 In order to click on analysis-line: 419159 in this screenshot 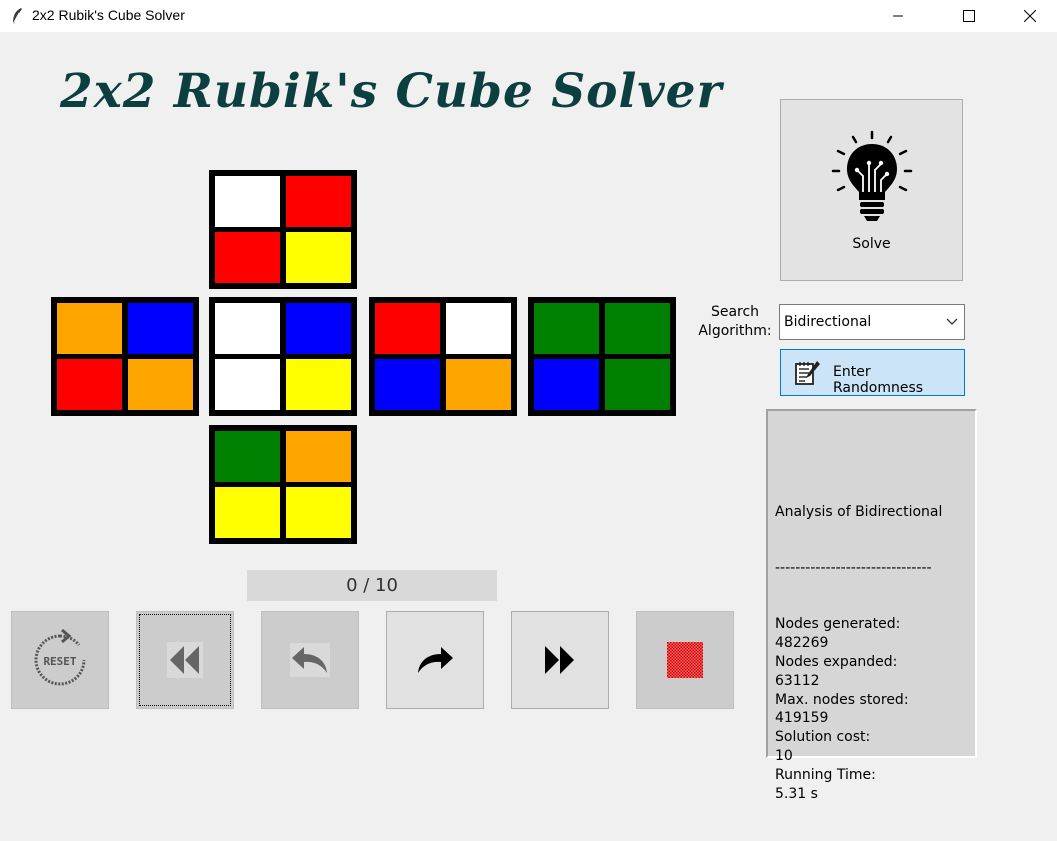, I will do `click(802, 718)`.